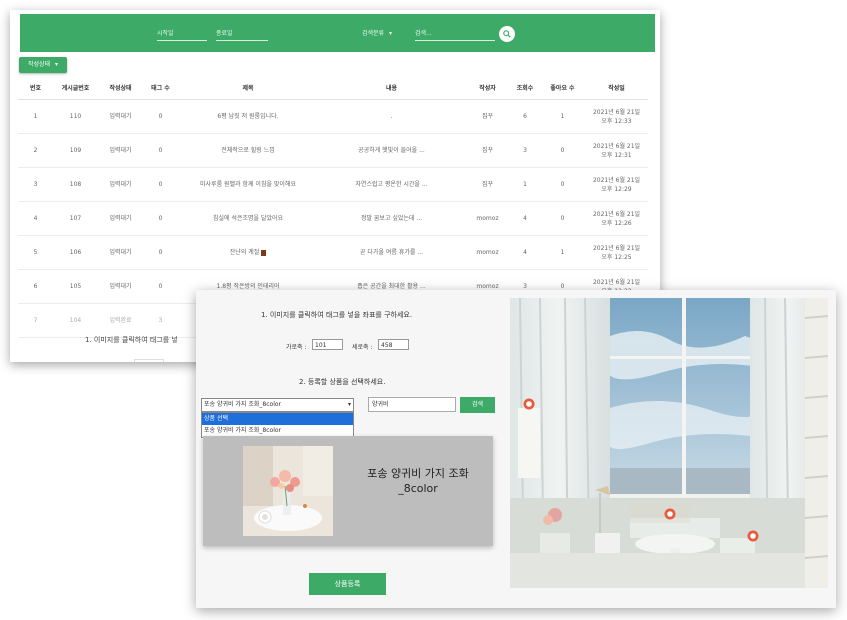 The image size is (847, 620). What do you see at coordinates (342, 382) in the screenshot?
I see `step2-title: 2. 등록할 상품을 선택하세요.` at bounding box center [342, 382].